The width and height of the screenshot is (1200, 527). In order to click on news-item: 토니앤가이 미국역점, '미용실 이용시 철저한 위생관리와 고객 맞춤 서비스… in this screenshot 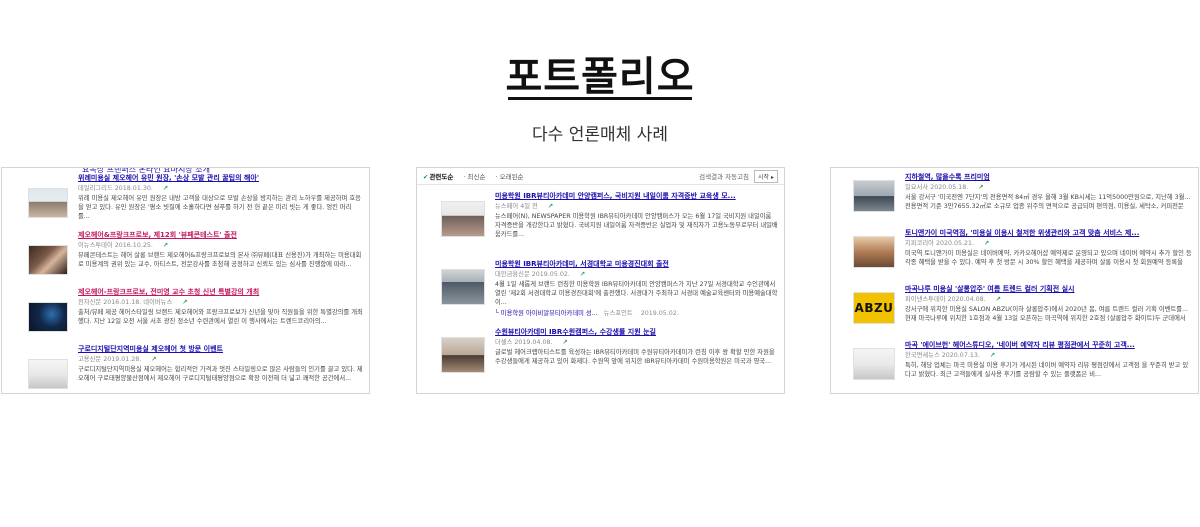, I will do `click(1014, 252)`.